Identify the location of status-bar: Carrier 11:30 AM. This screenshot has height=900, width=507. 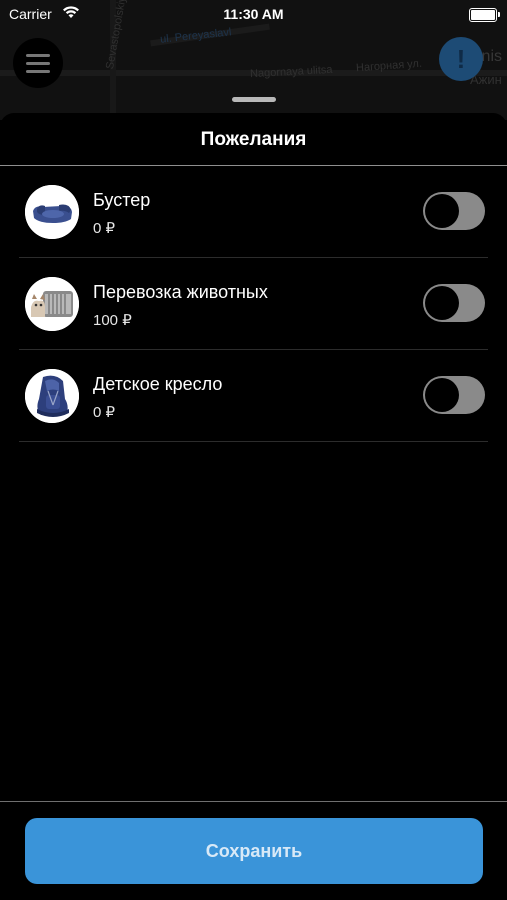
(253, 14).